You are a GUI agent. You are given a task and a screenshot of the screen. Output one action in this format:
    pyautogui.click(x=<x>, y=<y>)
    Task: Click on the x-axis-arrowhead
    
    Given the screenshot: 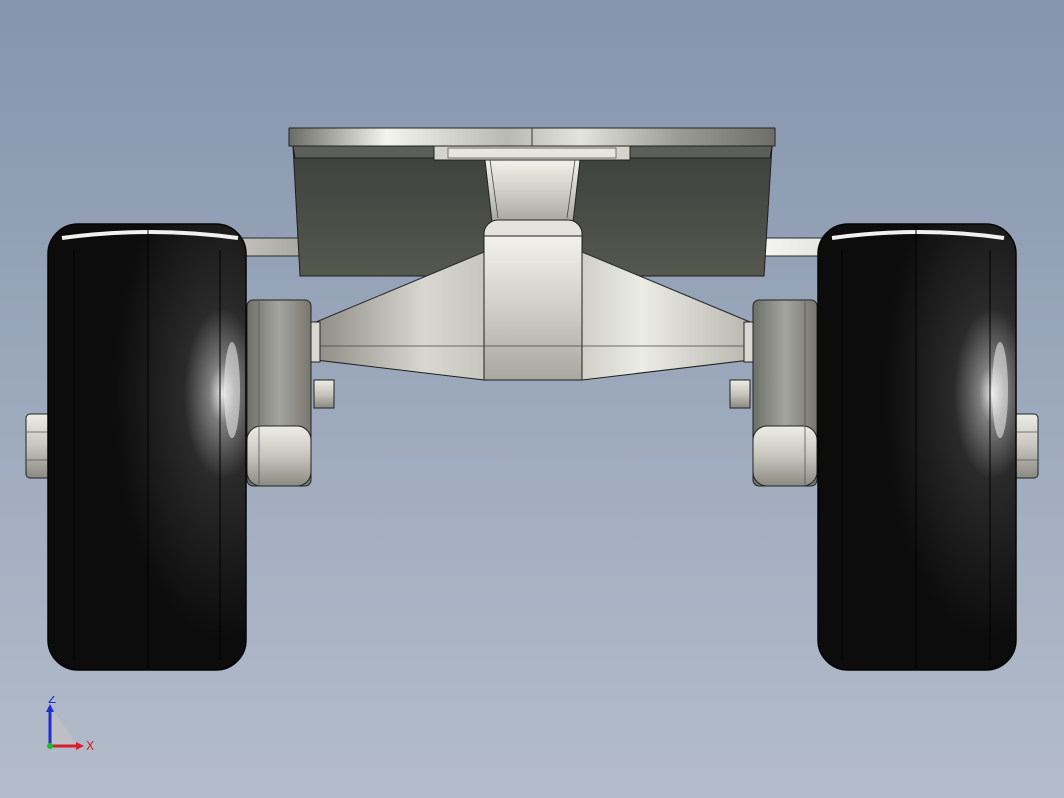 What is the action you would take?
    pyautogui.click(x=80, y=746)
    